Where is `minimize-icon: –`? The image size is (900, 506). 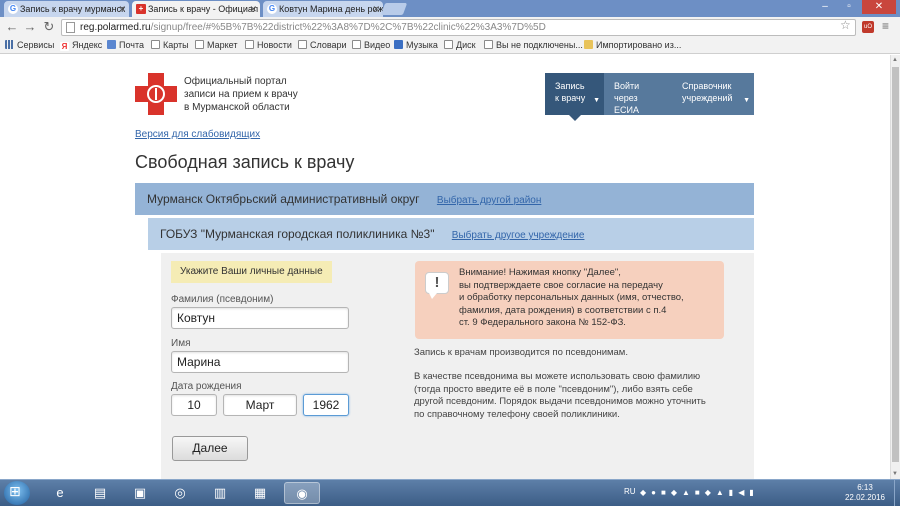 minimize-icon: – is located at coordinates (825, 7).